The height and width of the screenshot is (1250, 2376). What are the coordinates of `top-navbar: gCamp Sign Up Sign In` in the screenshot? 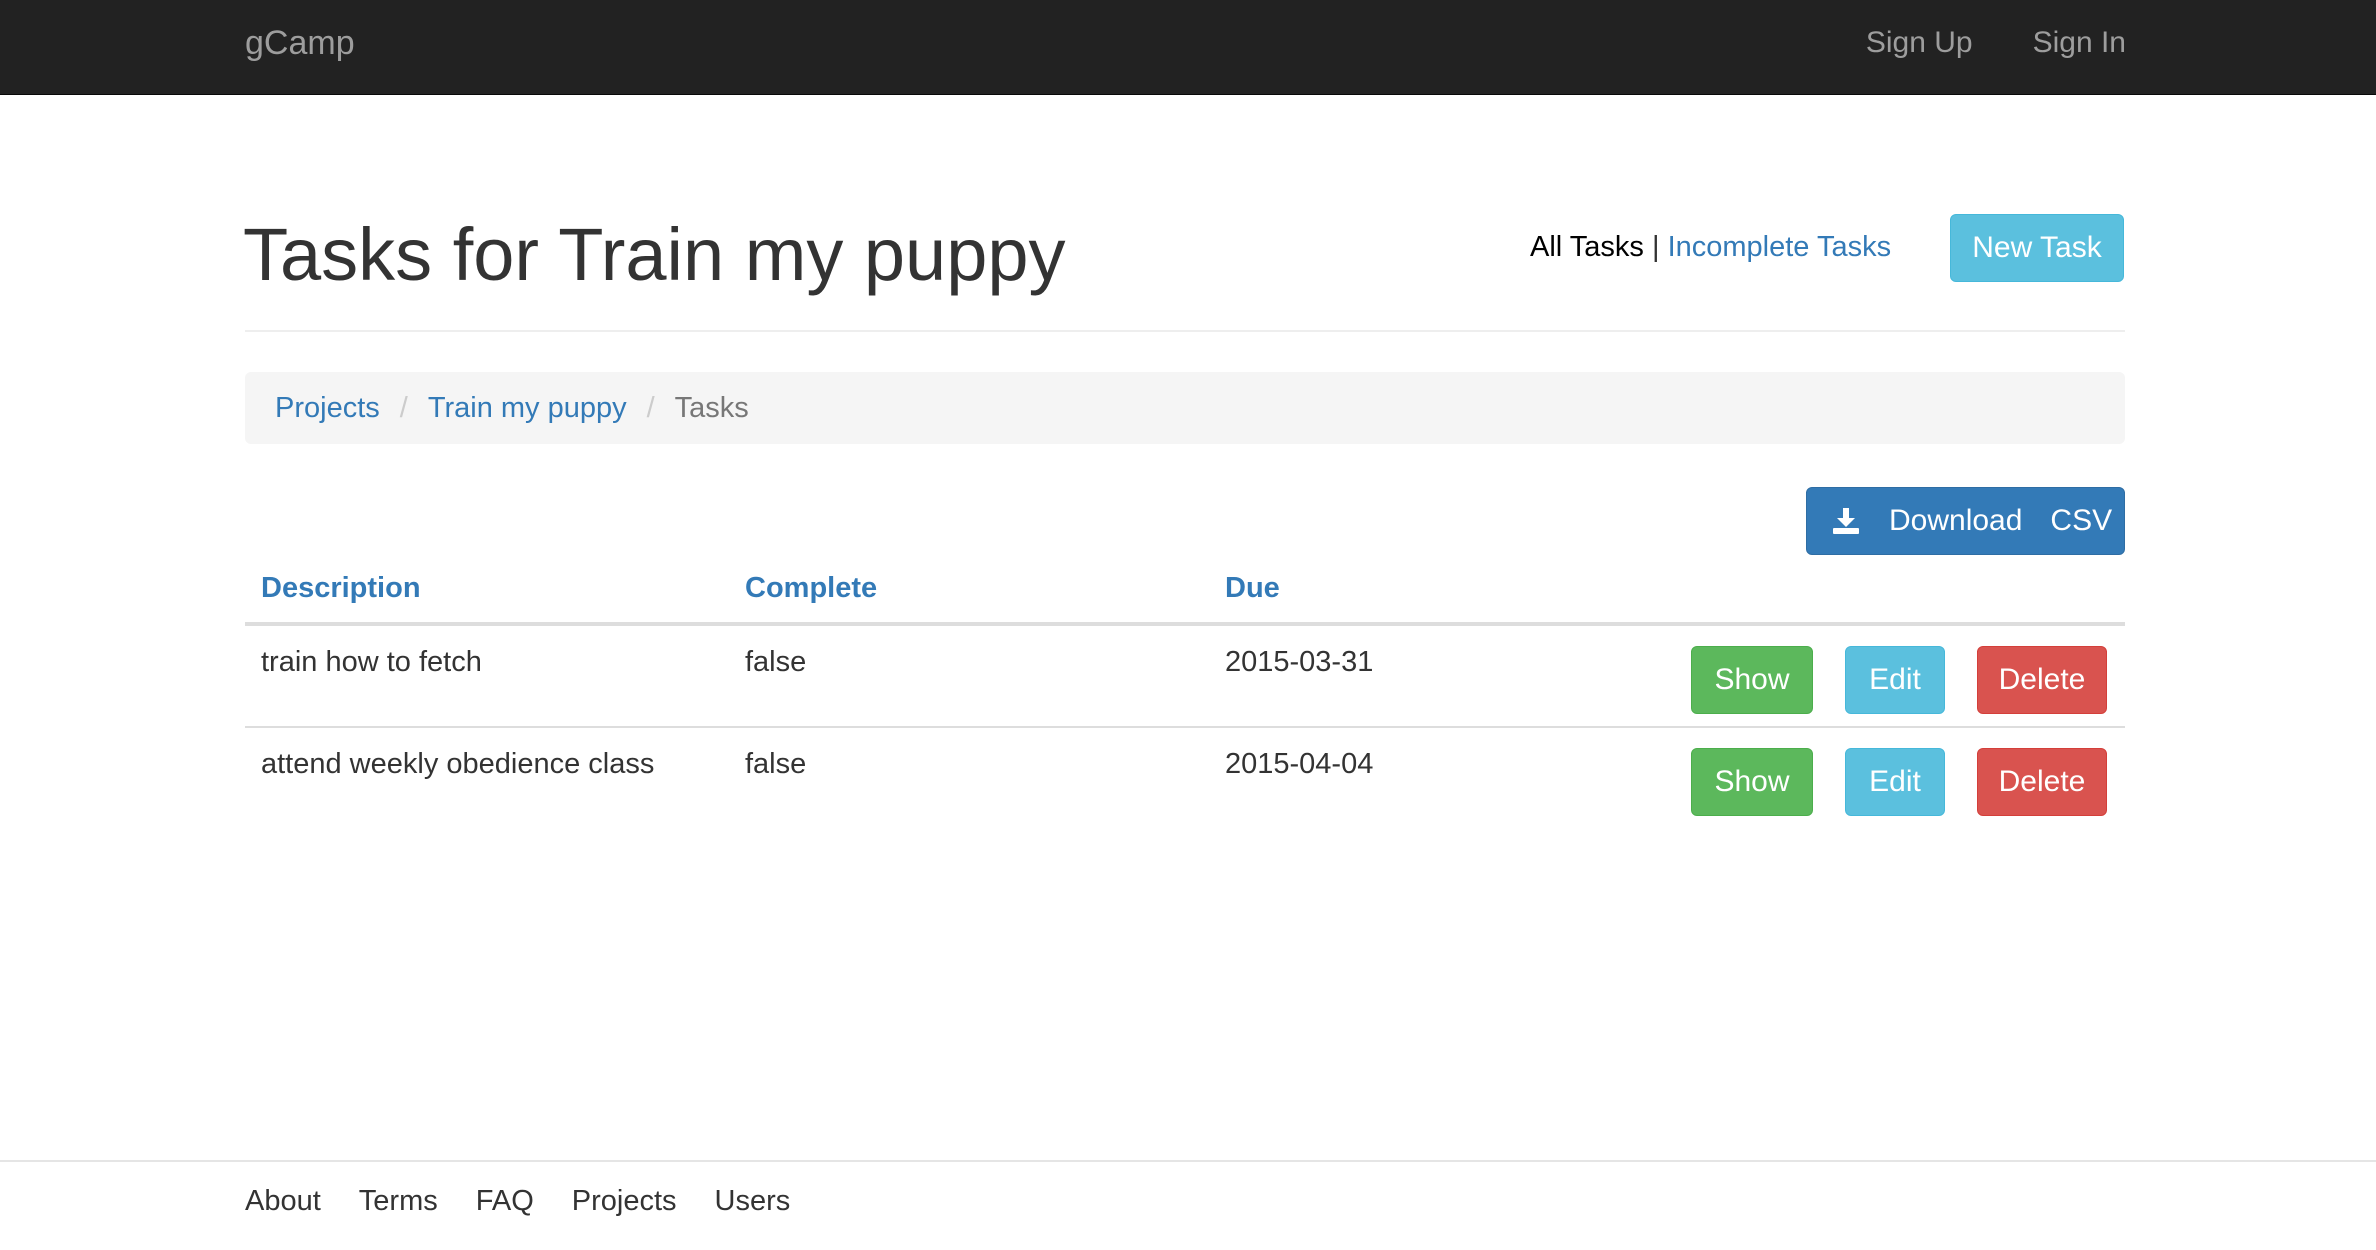 It's located at (1188, 47).